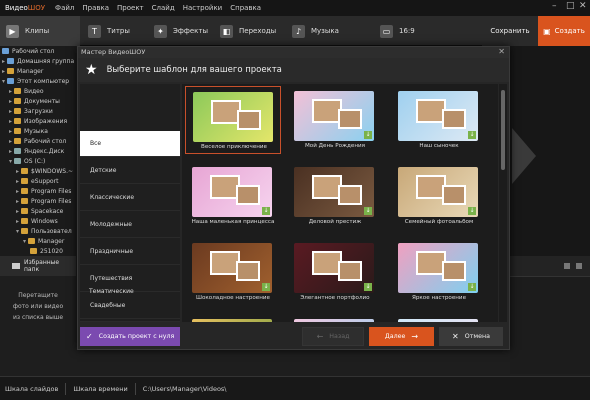 The width and height of the screenshot is (590, 400). Describe the element at coordinates (64, 8) in the screenshot. I see `menu-file: Файл` at that location.